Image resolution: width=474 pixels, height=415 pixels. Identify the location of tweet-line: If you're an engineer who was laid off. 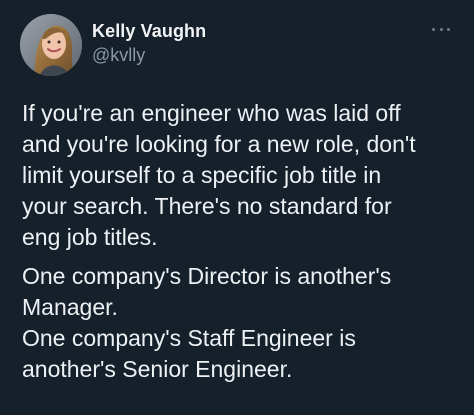
(211, 113).